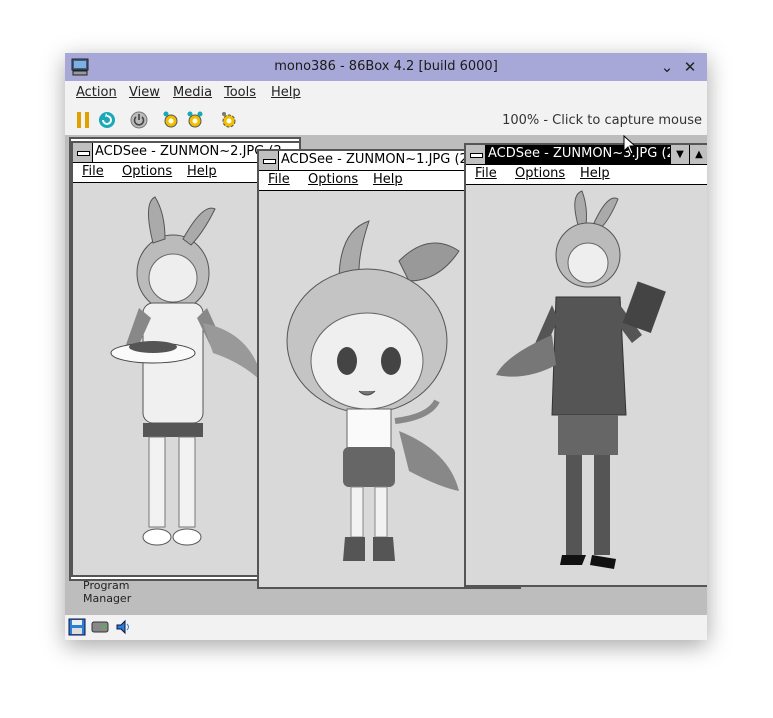 The width and height of the screenshot is (773, 718). What do you see at coordinates (107, 120) in the screenshot?
I see `reset-icon` at bounding box center [107, 120].